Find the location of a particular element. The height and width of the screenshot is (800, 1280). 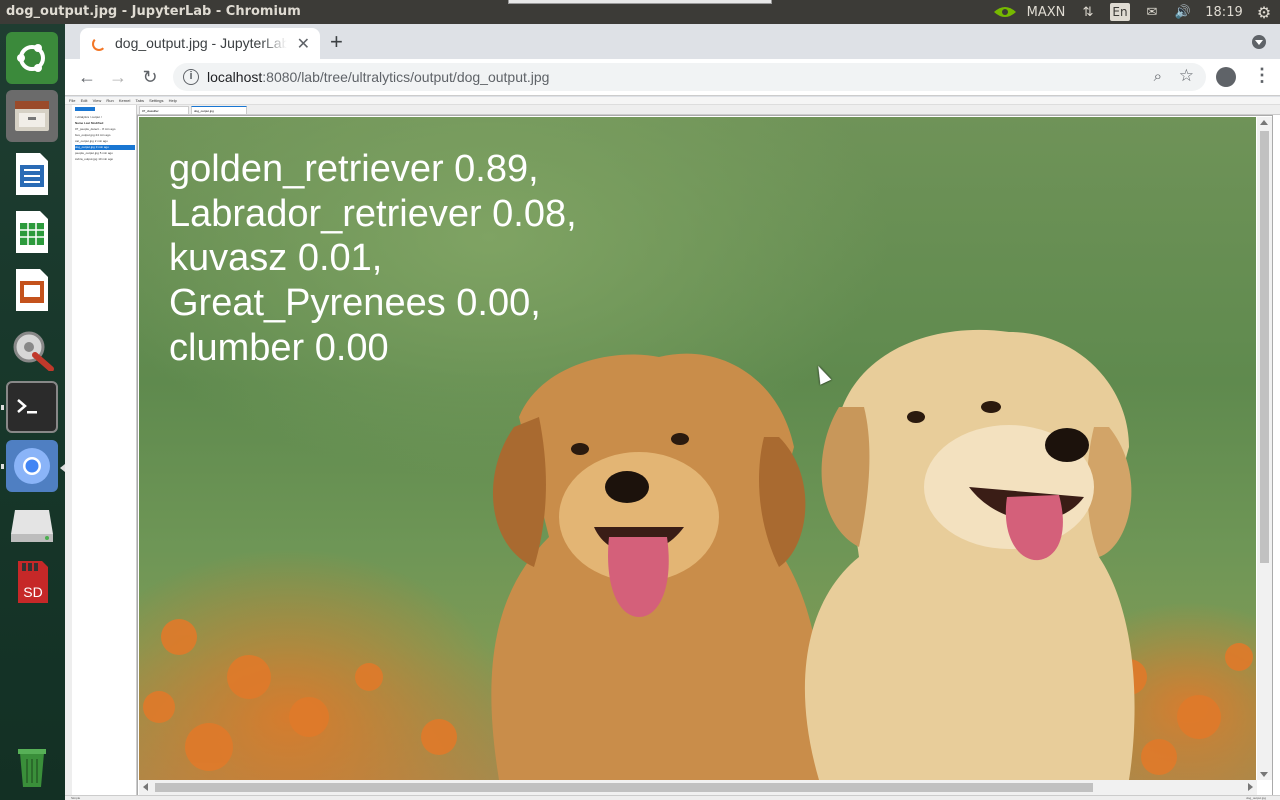

sd-card-icon: SD is located at coordinates (32, 582).